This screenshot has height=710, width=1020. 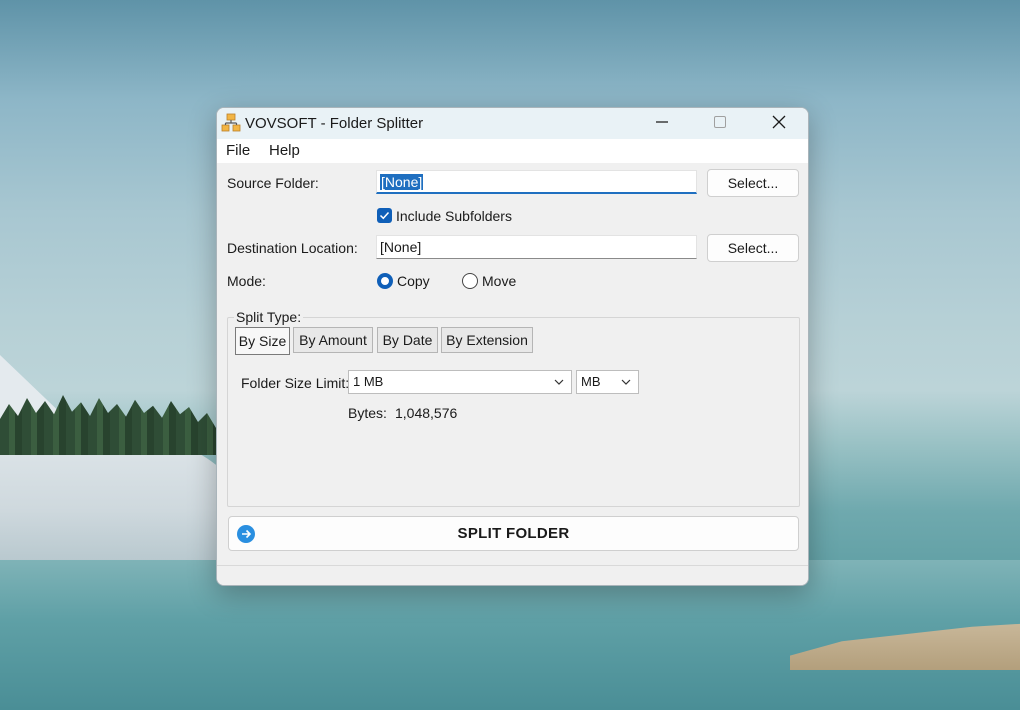 What do you see at coordinates (231, 123) in the screenshot?
I see `network-folders-icon` at bounding box center [231, 123].